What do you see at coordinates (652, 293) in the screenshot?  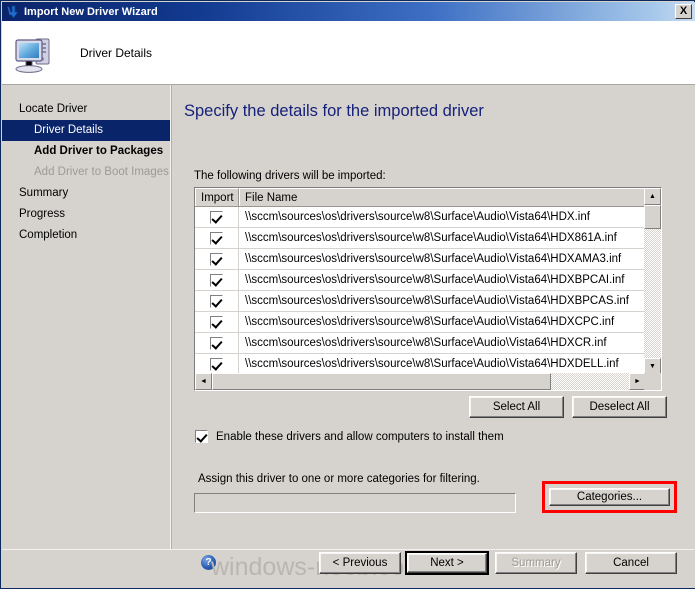 I see `vertical-scroll-track` at bounding box center [652, 293].